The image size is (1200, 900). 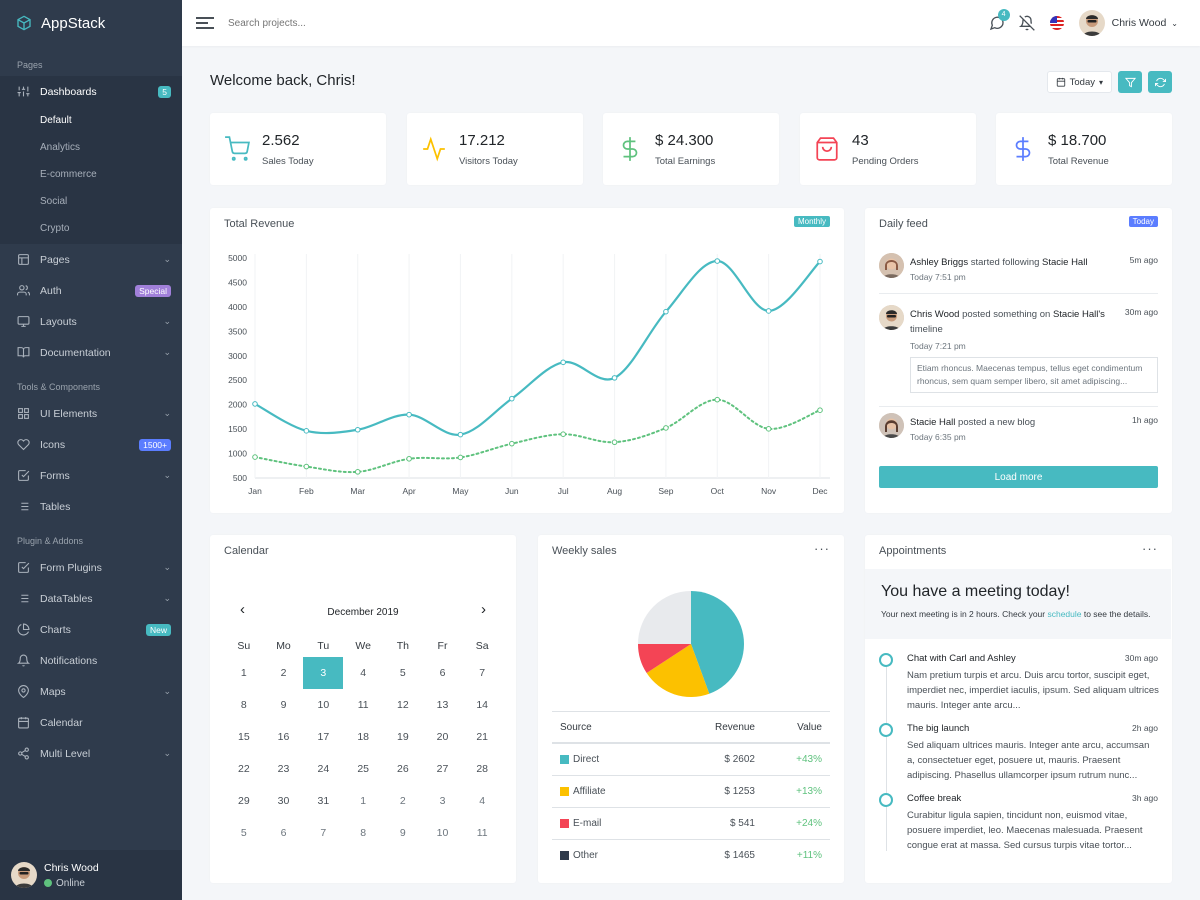 I want to click on sidebar-item-tables: Tables, so click(x=91, y=506).